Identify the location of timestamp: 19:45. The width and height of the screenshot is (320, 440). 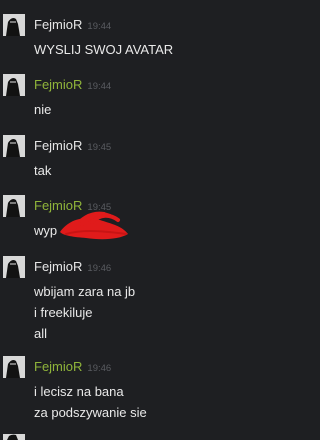
(99, 147).